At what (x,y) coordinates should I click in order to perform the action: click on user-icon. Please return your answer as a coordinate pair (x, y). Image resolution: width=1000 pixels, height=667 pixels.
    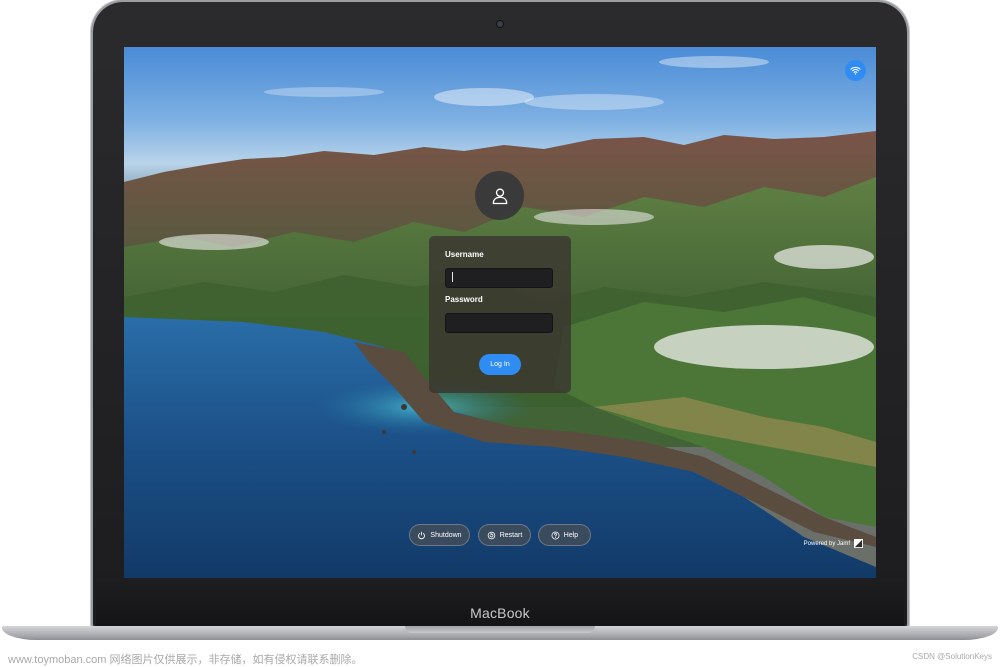
    Looking at the image, I should click on (499, 196).